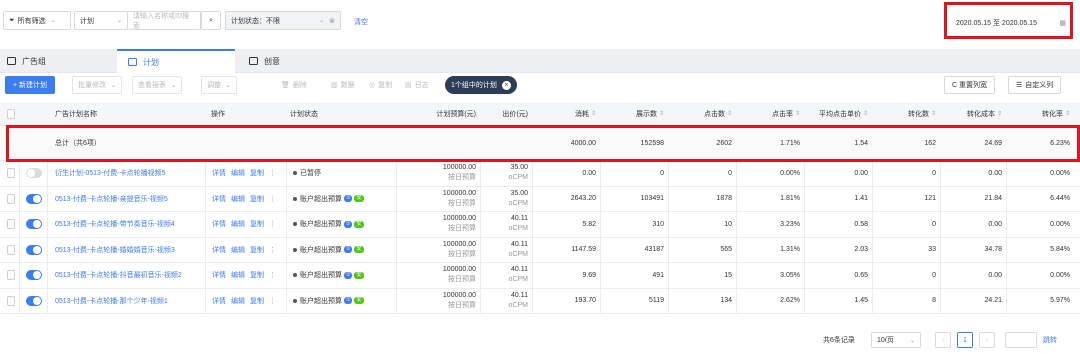 Image resolution: width=1080 pixels, height=354 pixels. Describe the element at coordinates (1039, 85) in the screenshot. I see `custom-columns-label: 自定义列` at that location.